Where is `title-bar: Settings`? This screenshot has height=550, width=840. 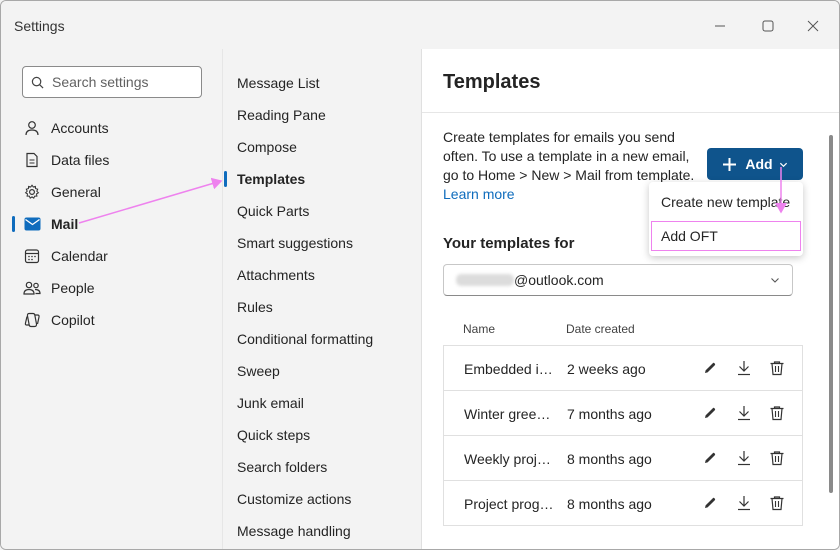
title-bar: Settings is located at coordinates (420, 25).